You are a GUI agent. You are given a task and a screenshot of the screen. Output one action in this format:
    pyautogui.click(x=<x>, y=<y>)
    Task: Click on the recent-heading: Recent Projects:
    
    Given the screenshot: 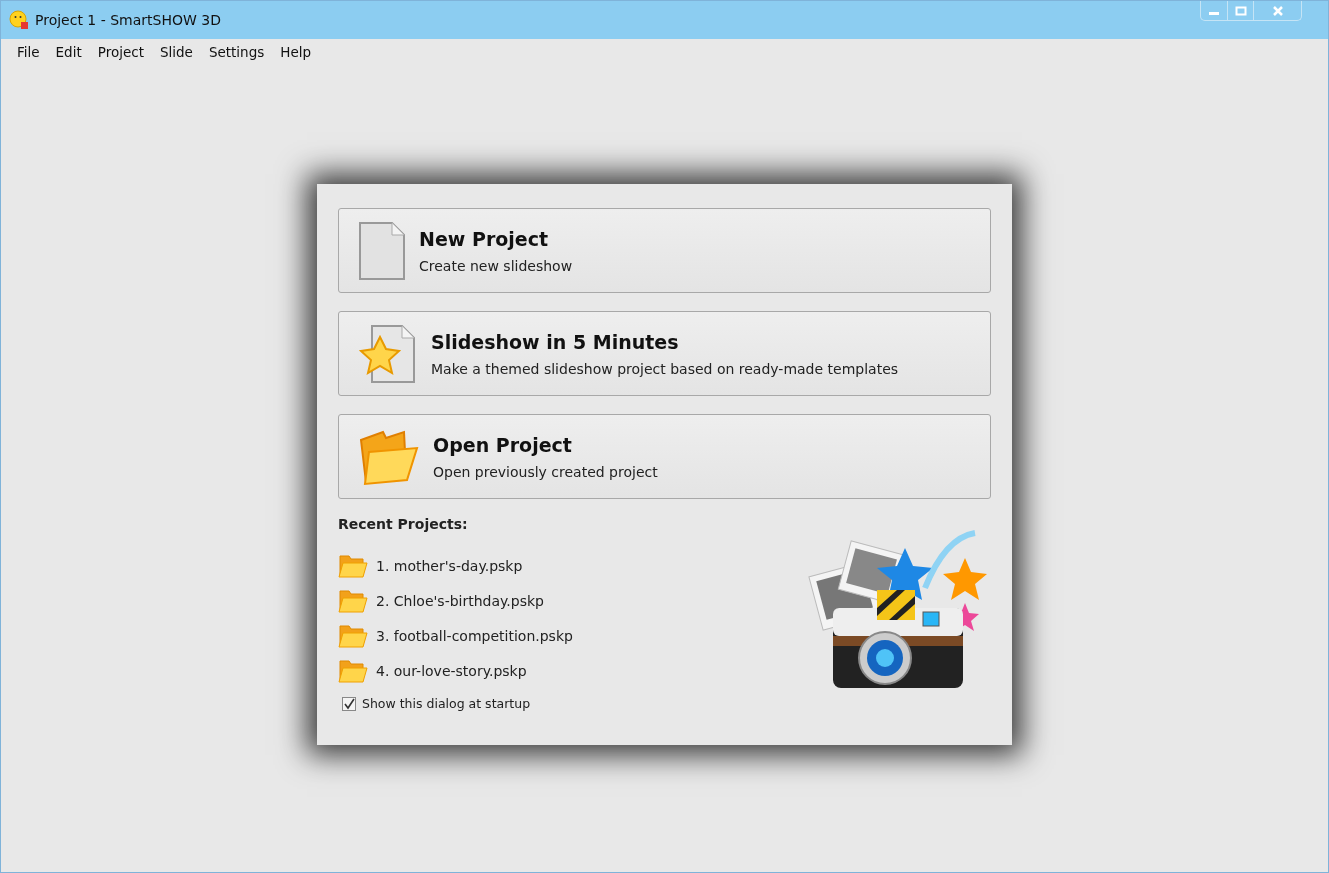 What is the action you would take?
    pyautogui.click(x=403, y=524)
    